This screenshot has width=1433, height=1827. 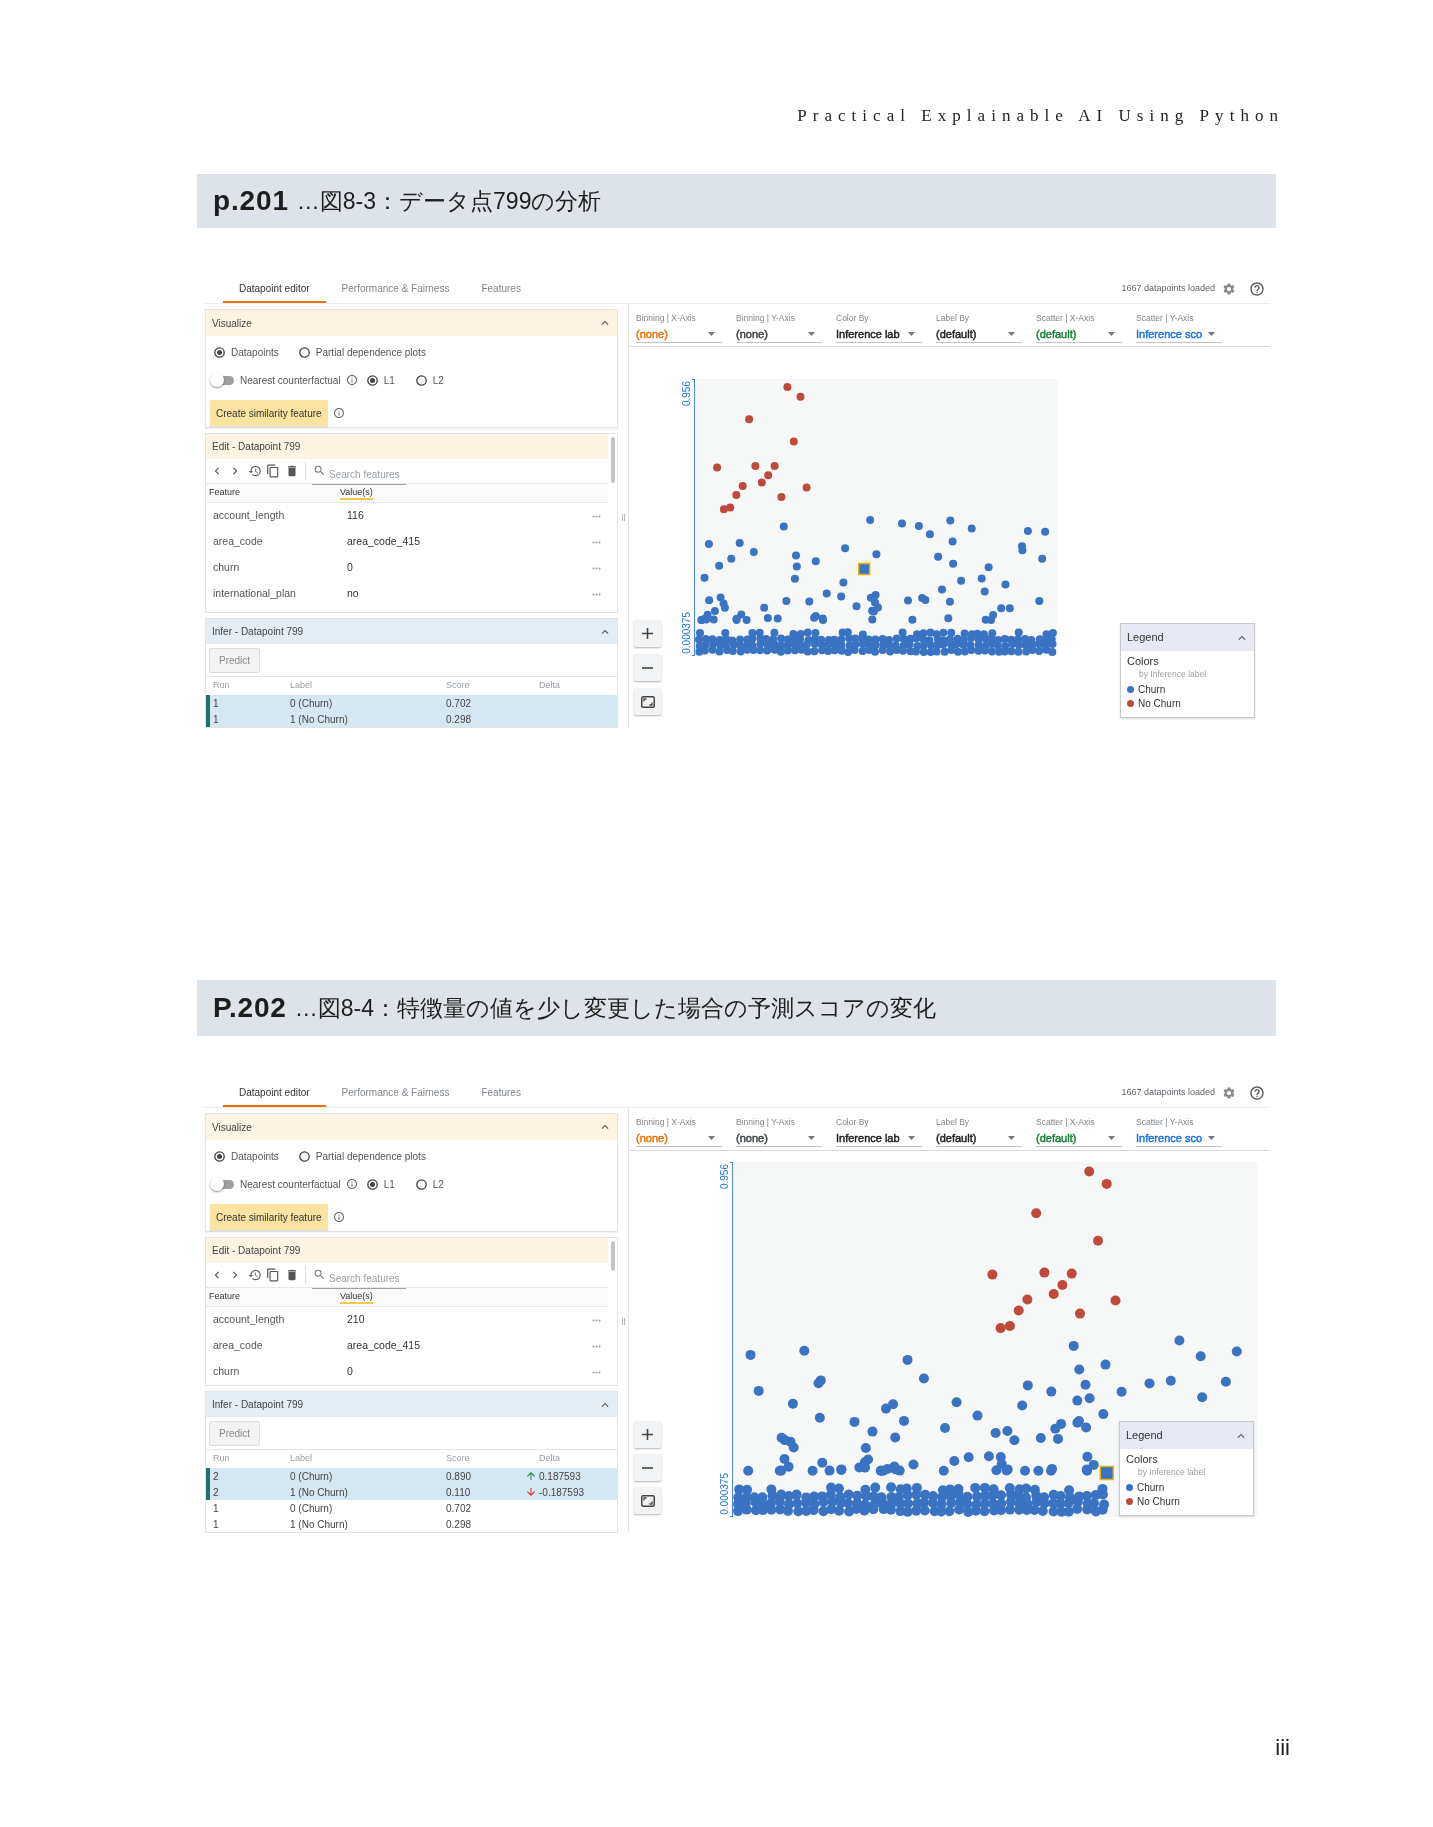 What do you see at coordinates (411, 719) in the screenshot?
I see `result-row: 1 1 (No Churn) 0.298` at bounding box center [411, 719].